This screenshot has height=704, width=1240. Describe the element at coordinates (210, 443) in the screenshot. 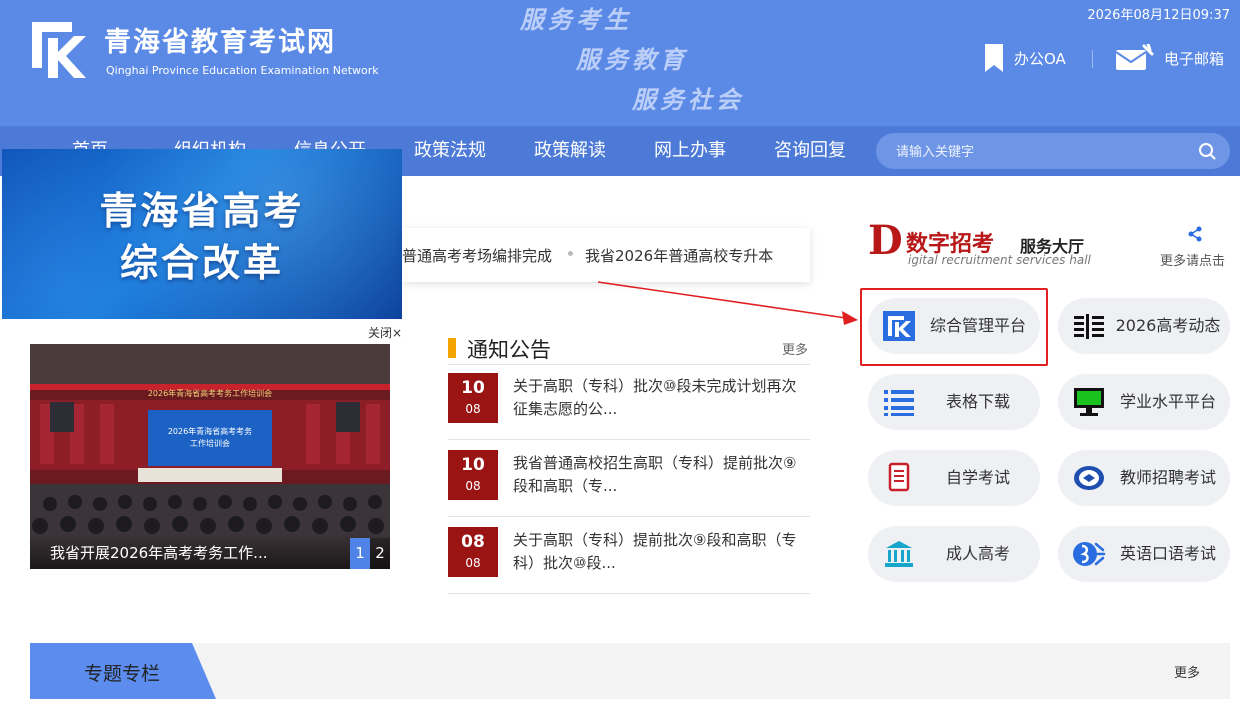

I see `screen-text-2: 工作培训会` at that location.